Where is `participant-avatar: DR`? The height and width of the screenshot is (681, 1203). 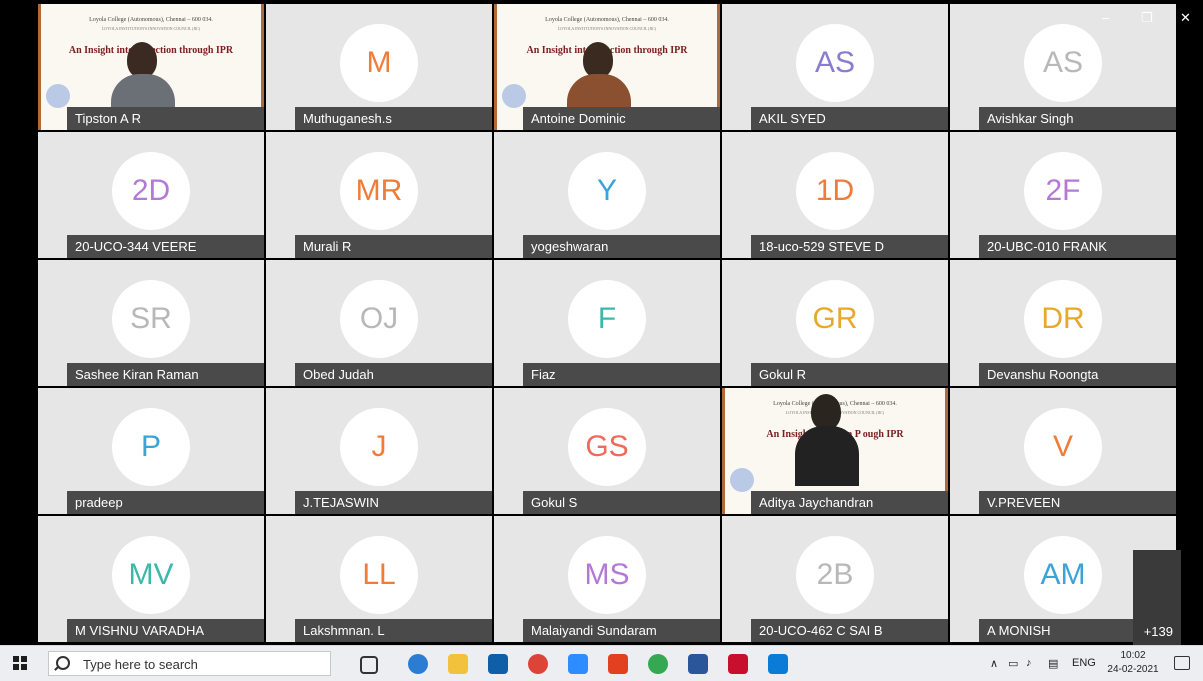 participant-avatar: DR is located at coordinates (1063, 319).